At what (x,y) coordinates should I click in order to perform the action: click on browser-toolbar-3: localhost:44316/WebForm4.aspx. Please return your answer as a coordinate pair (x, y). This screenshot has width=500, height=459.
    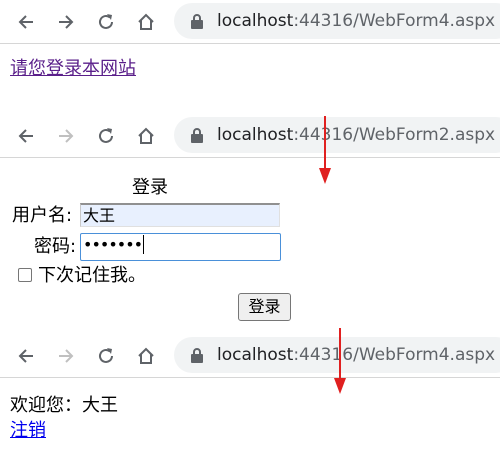
    Looking at the image, I should click on (250, 356).